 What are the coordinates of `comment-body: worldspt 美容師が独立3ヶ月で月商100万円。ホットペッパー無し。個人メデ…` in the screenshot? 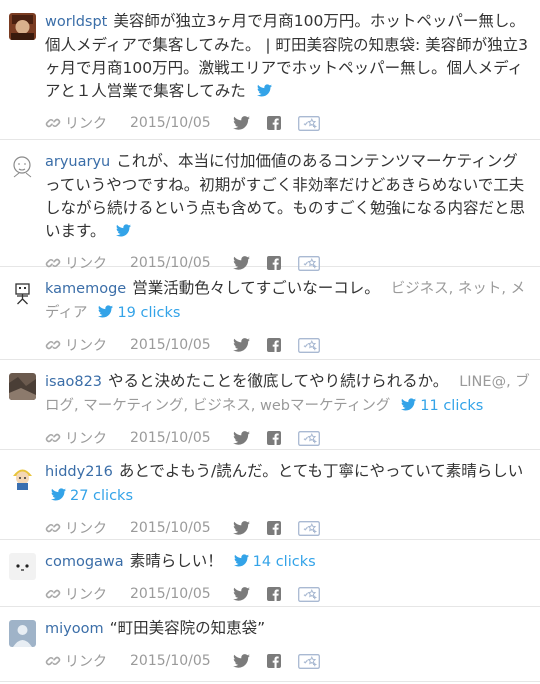 It's located at (288, 56).